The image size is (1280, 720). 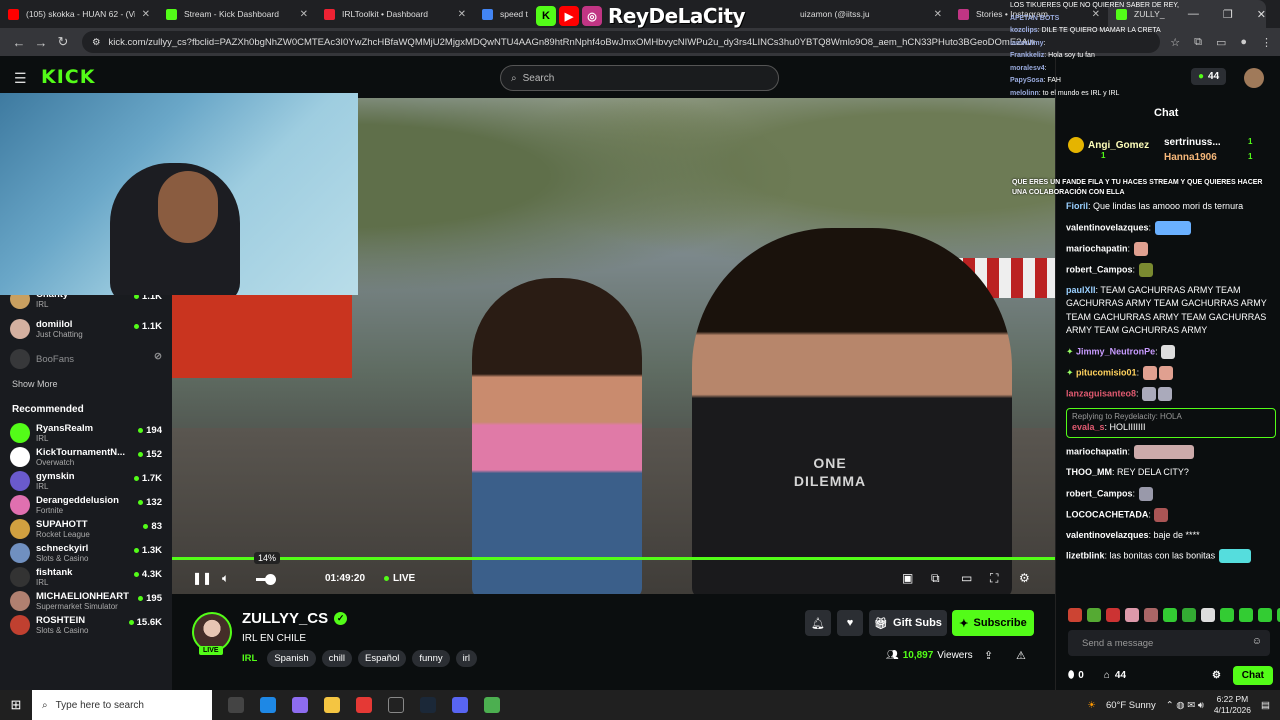 What do you see at coordinates (86, 457) in the screenshot?
I see `sidebar-item-kicktournamentn-: KickTournamentN... Overwatch 152` at bounding box center [86, 457].